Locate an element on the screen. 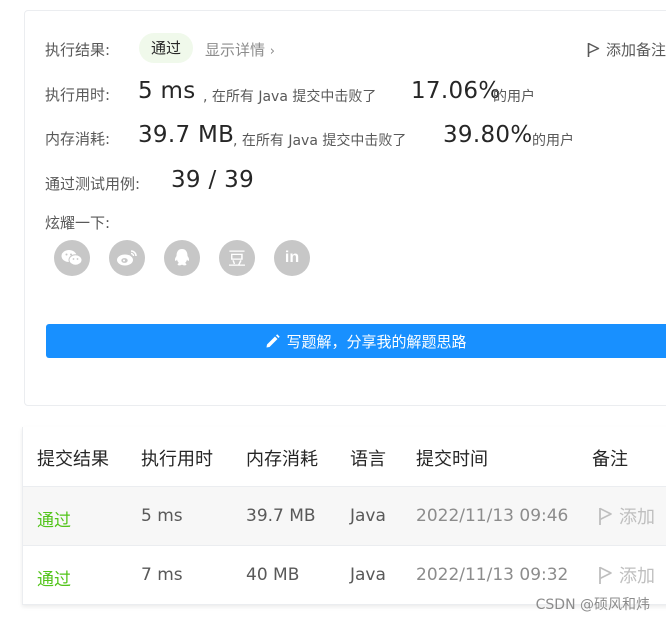  douban-icon: 豆 is located at coordinates (237, 258).